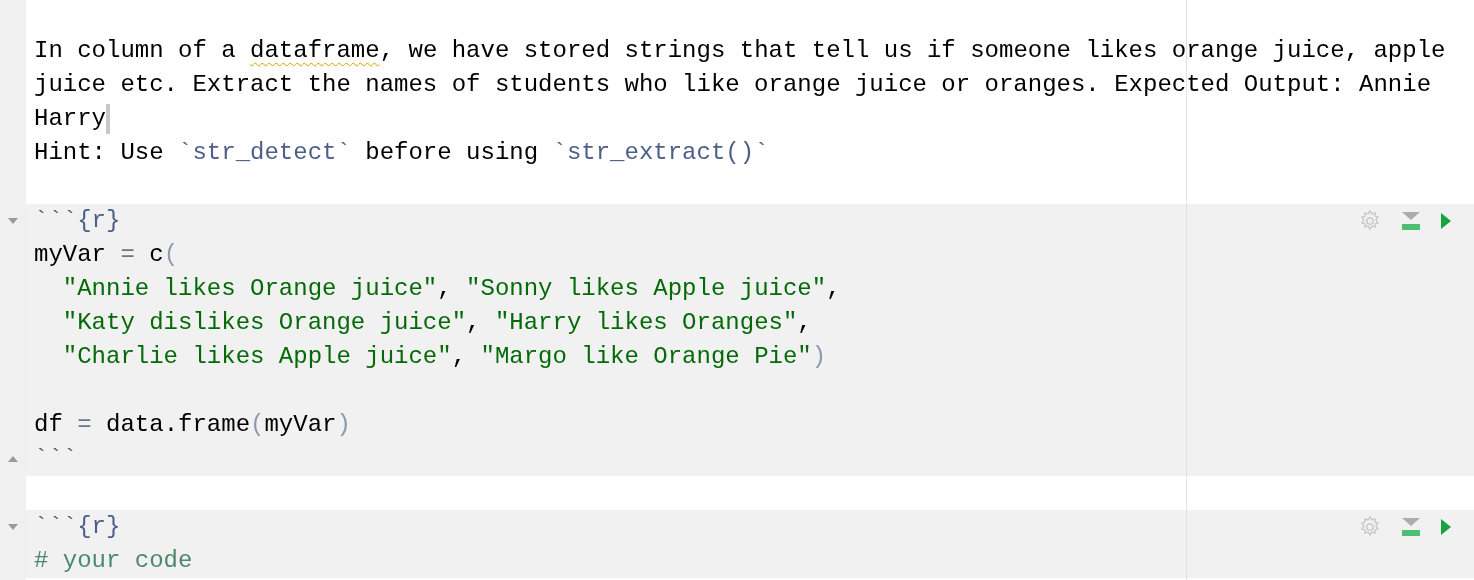 This screenshot has height=580, width=1474. What do you see at coordinates (192, 425) in the screenshot?
I see `code-line: df = data.frame(myVar)` at bounding box center [192, 425].